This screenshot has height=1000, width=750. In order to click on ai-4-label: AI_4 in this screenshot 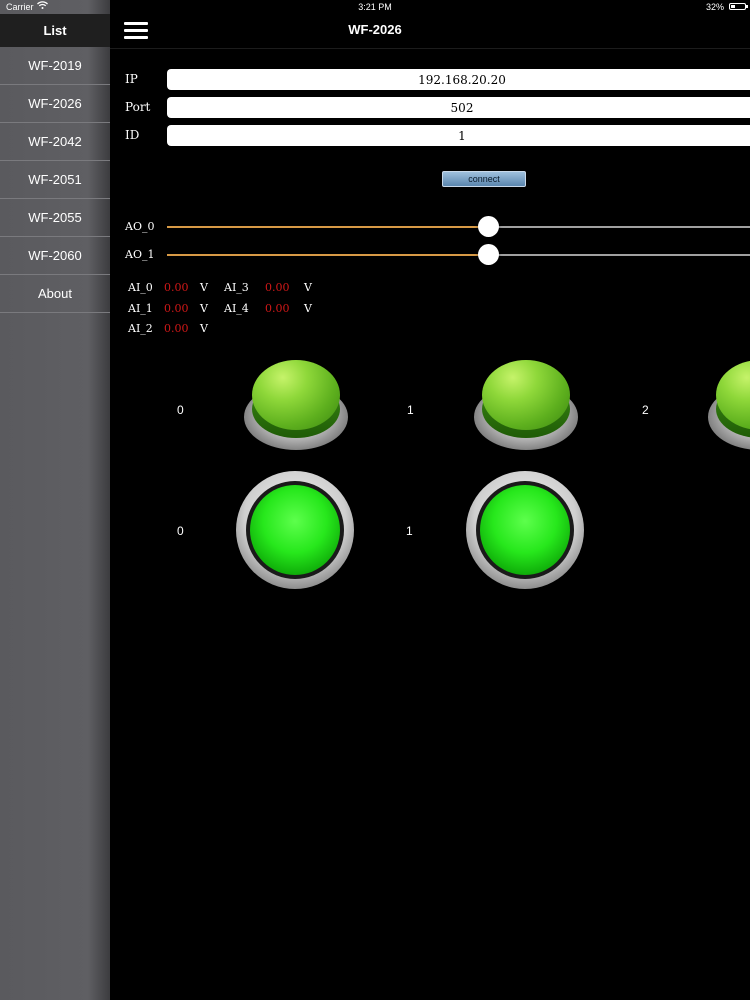, I will do `click(236, 308)`.